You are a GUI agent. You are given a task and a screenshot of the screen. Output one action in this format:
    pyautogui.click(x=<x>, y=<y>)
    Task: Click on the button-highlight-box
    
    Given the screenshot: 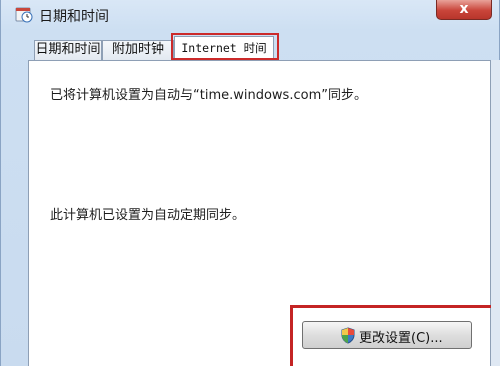 What is the action you would take?
    pyautogui.click(x=393, y=335)
    